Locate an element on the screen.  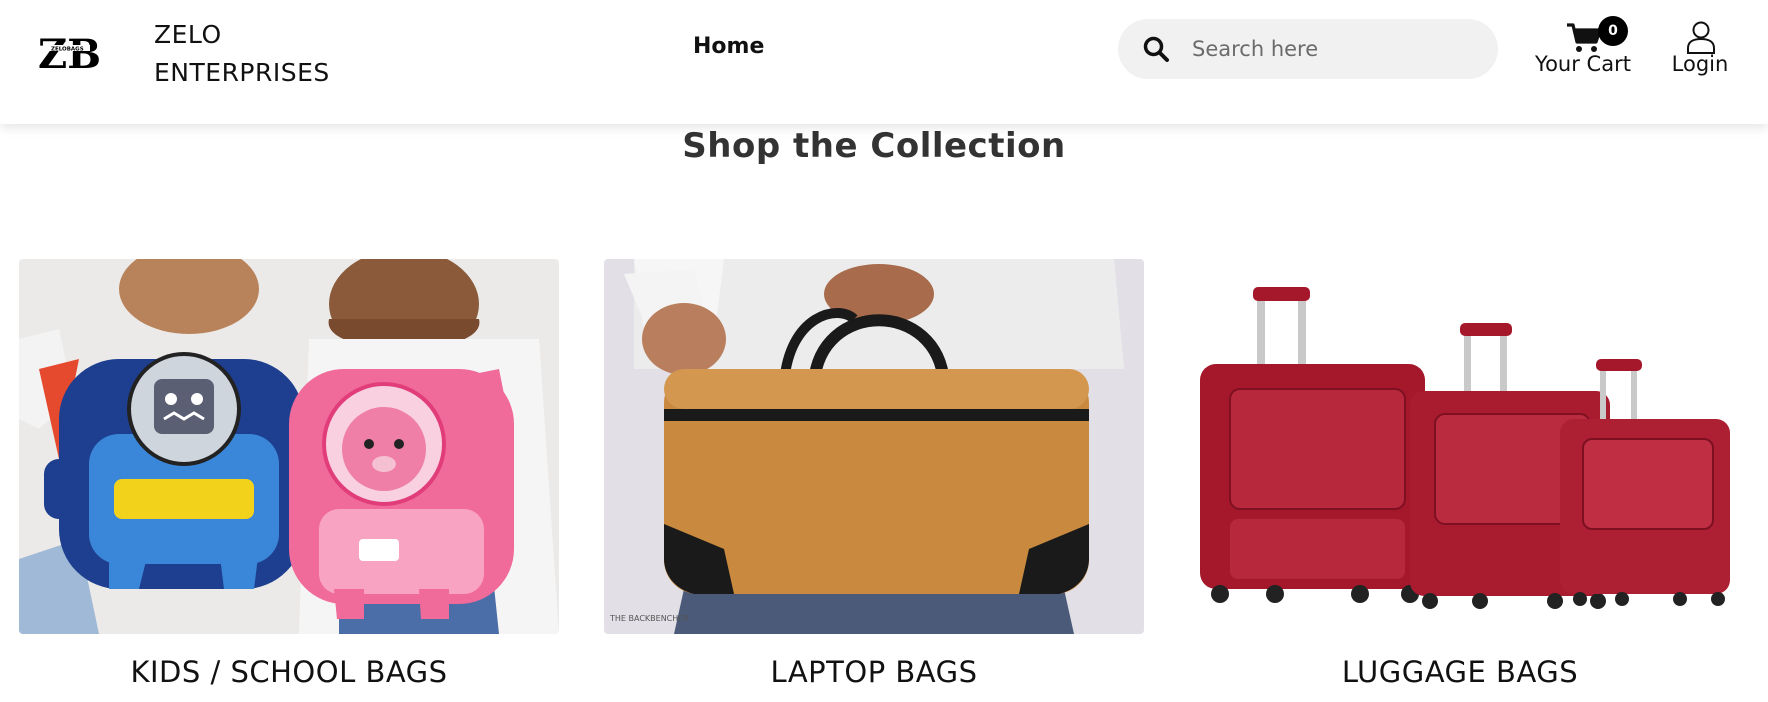
section-title: Shop the Collection is located at coordinates (874, 146).